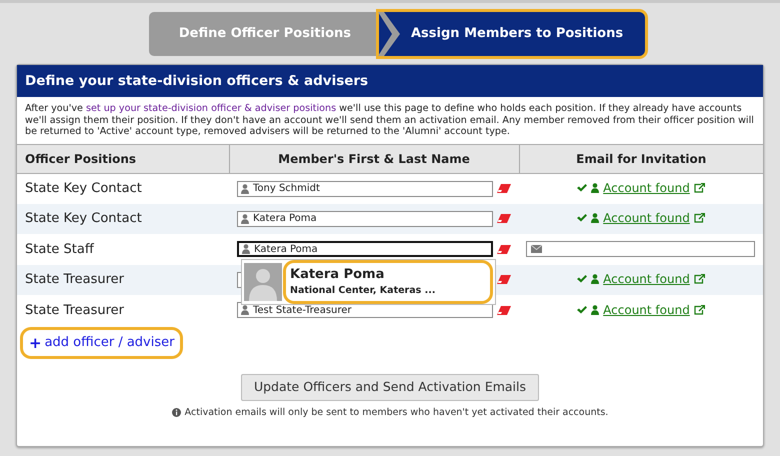 The height and width of the screenshot is (456, 780). Describe the element at coordinates (365, 188) in the screenshot. I see `name-field: Tony Schmidt` at that location.